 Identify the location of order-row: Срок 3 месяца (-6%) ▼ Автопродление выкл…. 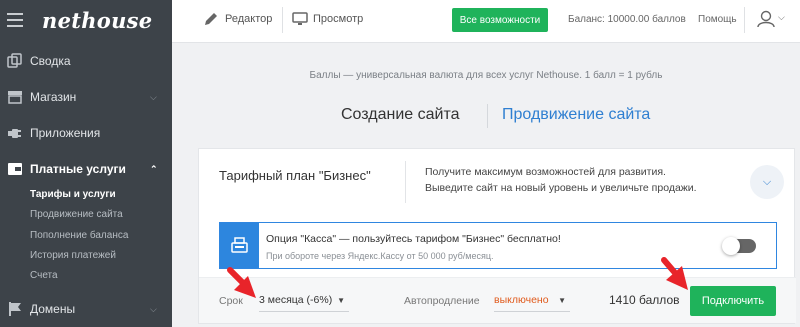
(497, 300).